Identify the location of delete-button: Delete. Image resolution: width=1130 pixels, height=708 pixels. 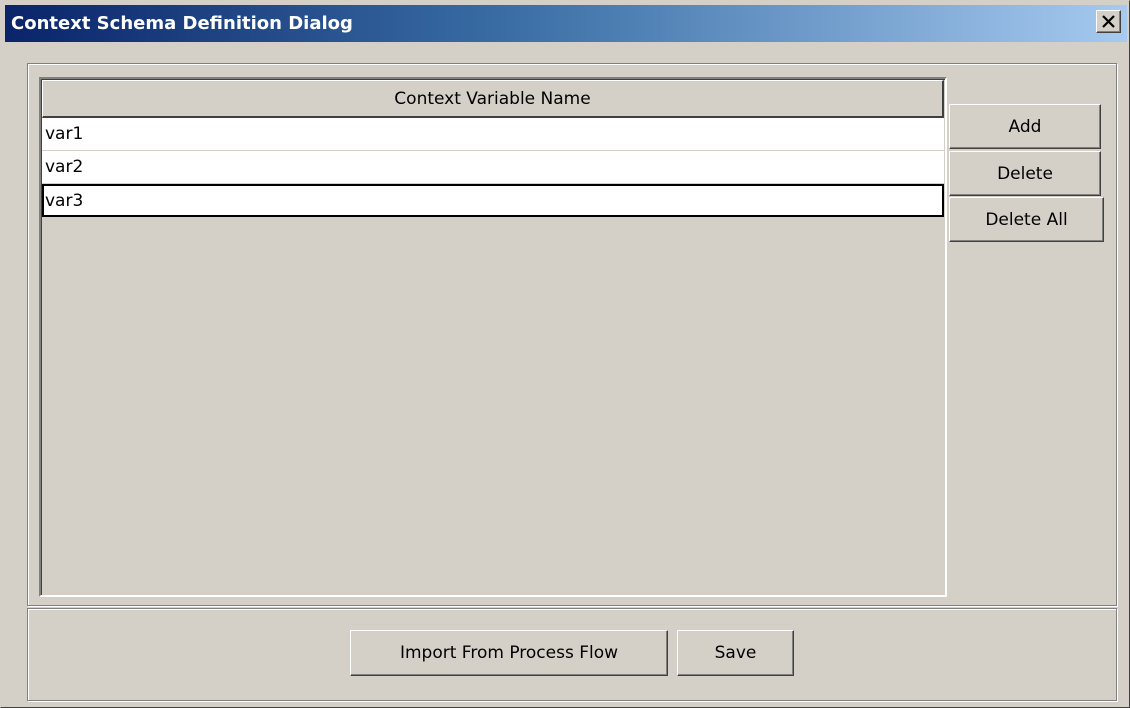
(1025, 173).